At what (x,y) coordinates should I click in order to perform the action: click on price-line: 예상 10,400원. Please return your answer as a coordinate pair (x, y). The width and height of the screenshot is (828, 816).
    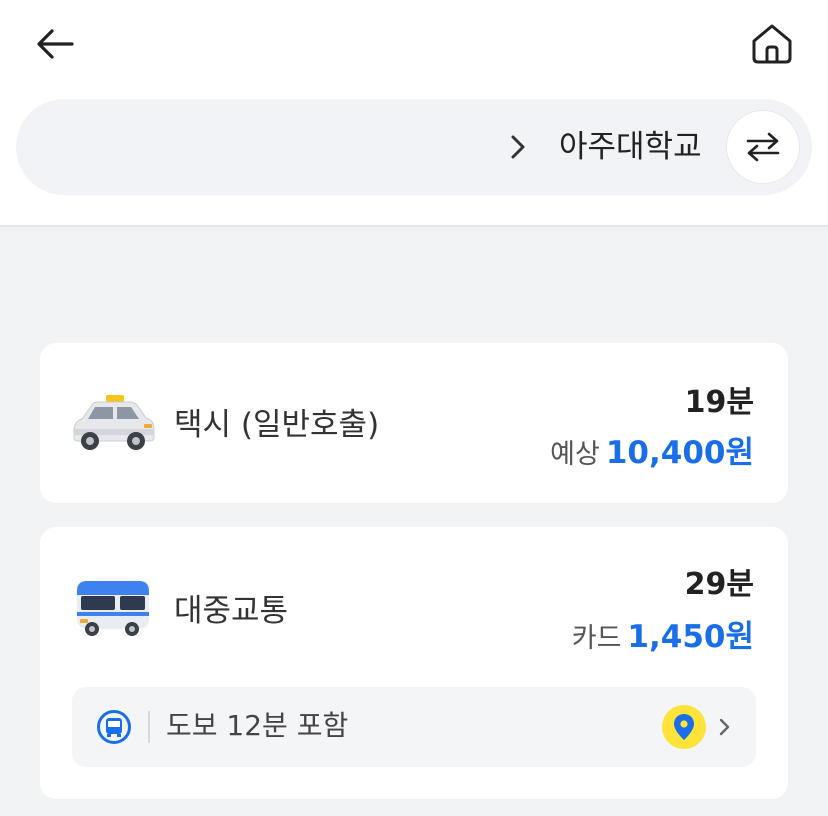
    Looking at the image, I should click on (652, 449).